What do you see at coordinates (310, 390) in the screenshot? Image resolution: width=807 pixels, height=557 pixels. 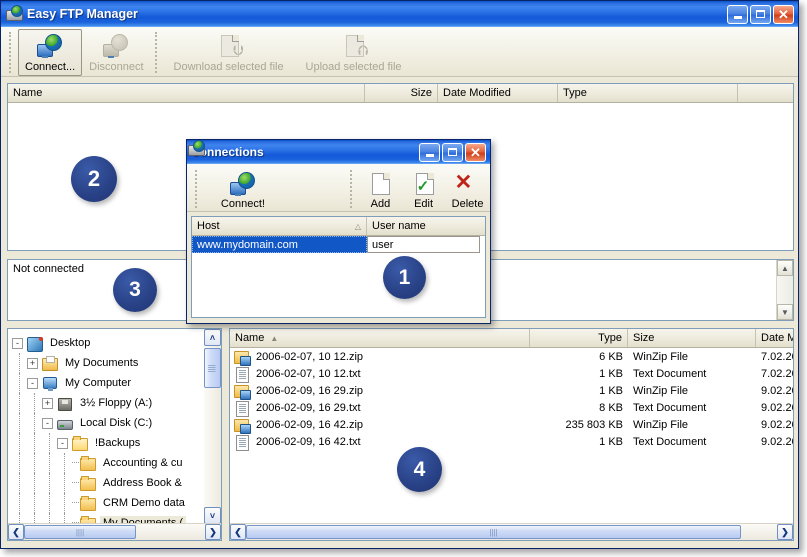 I see `file-name: 2006-02-09, 16 29.zip` at bounding box center [310, 390].